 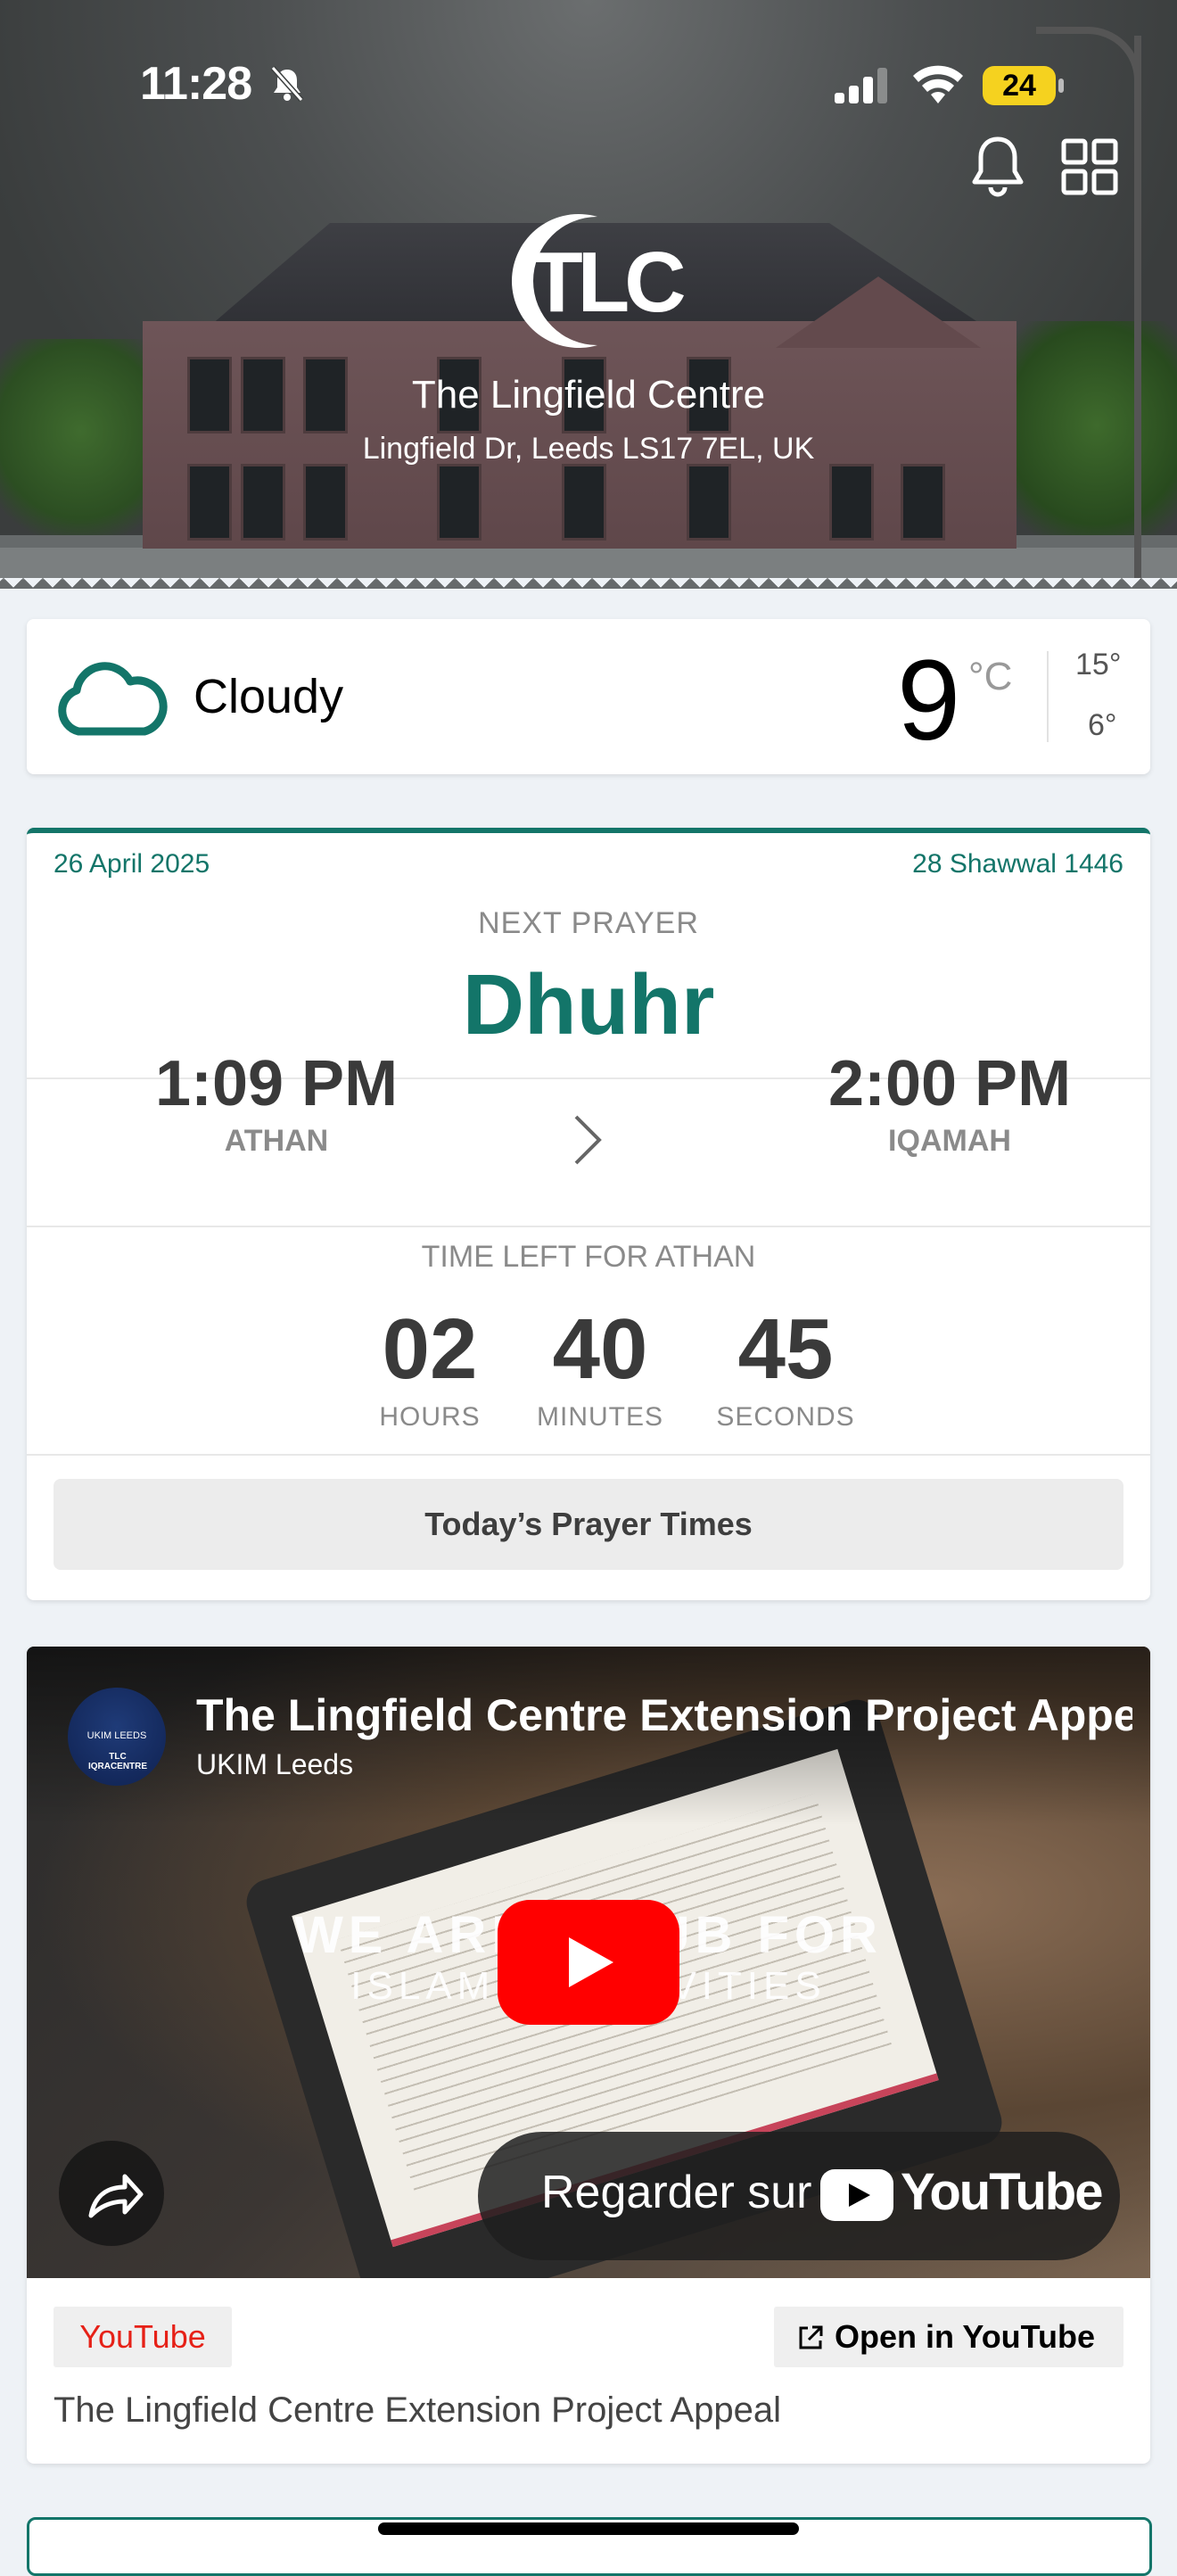 What do you see at coordinates (856, 2195) in the screenshot?
I see `youtube-logo-icon` at bounding box center [856, 2195].